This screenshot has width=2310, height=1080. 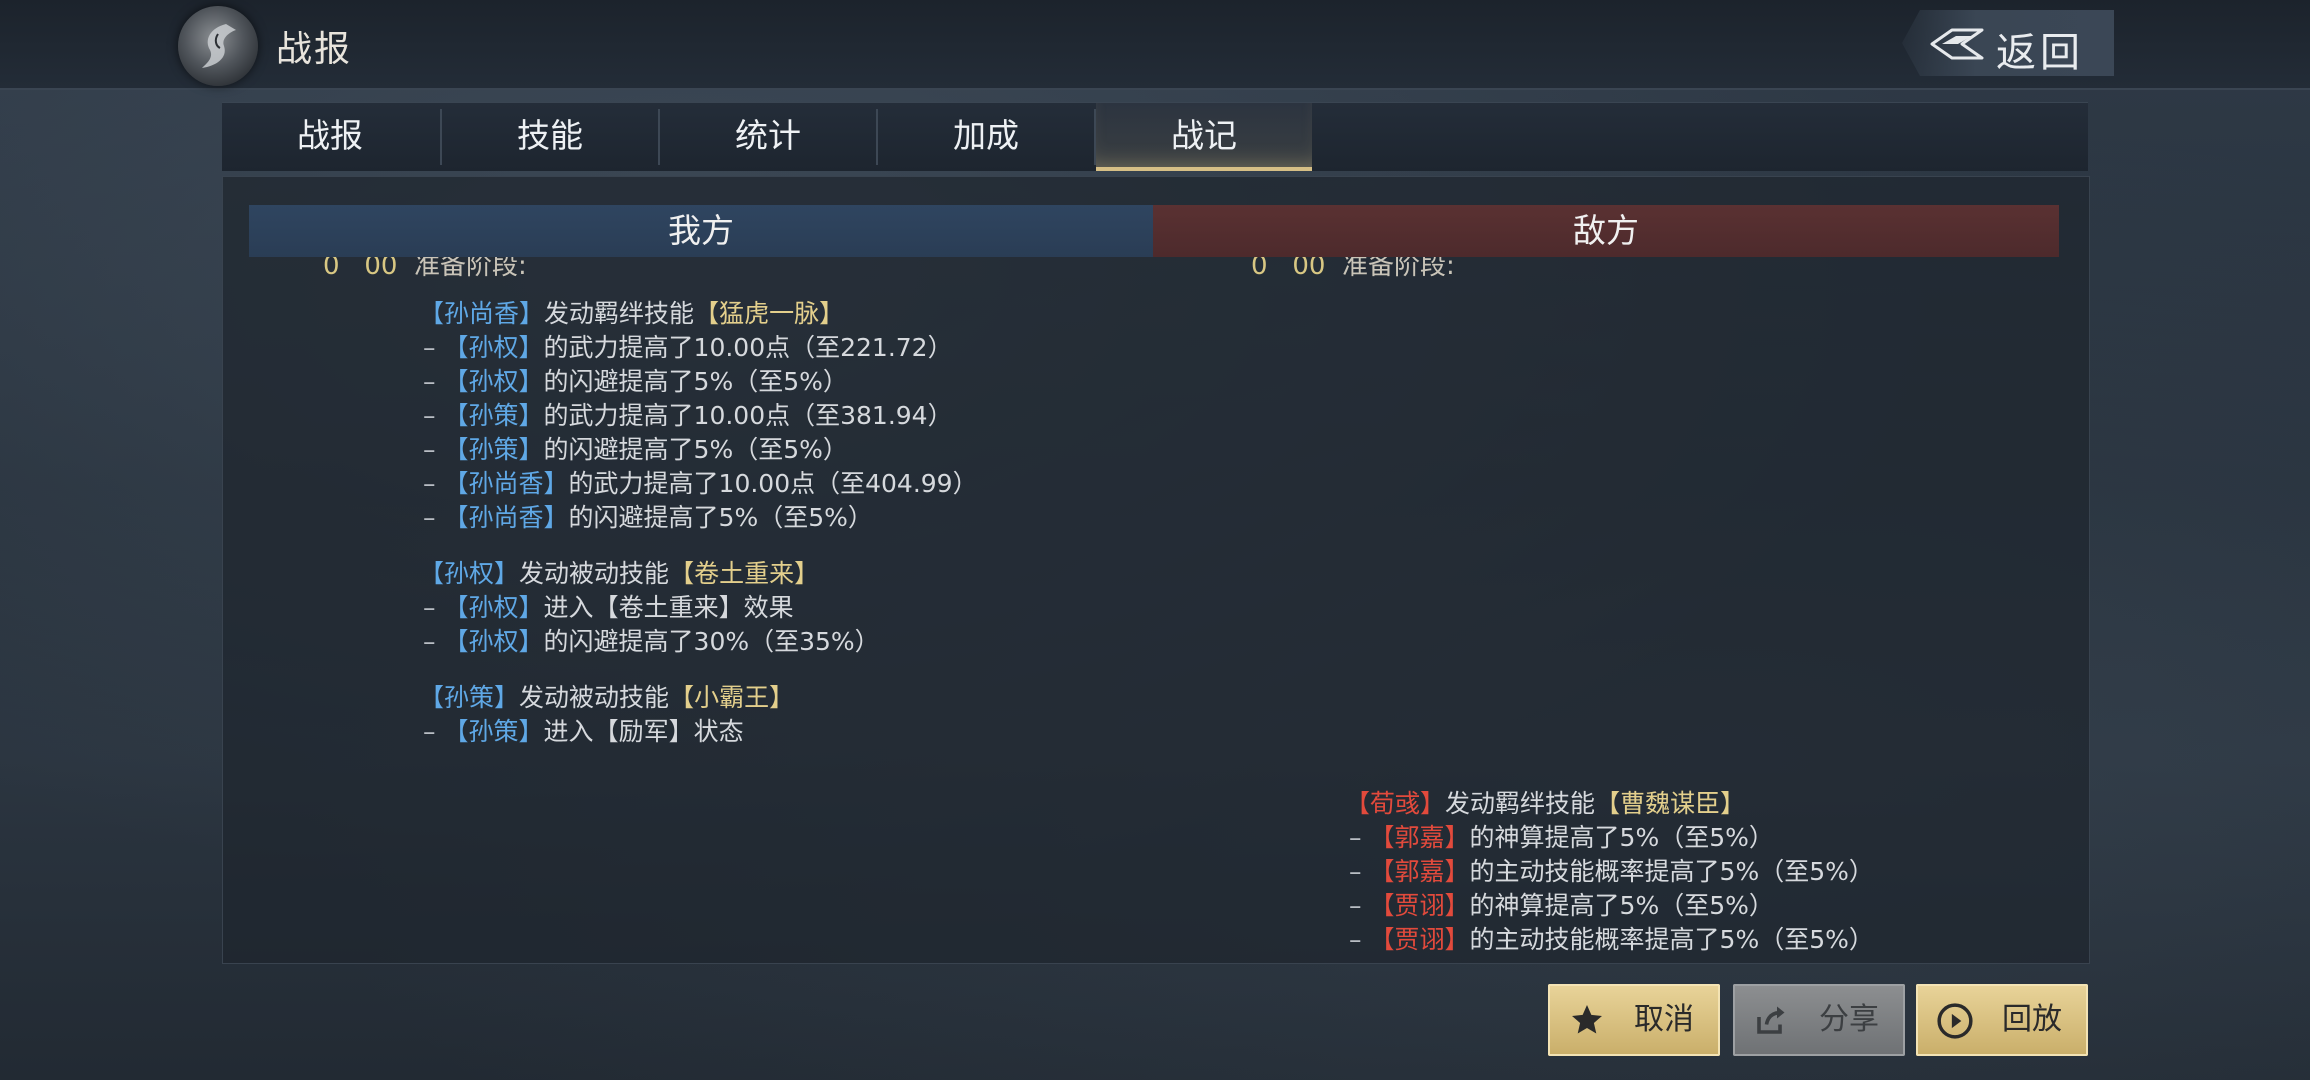 I want to click on skill-name: 曹魏谋臣, so click(x=1670, y=803).